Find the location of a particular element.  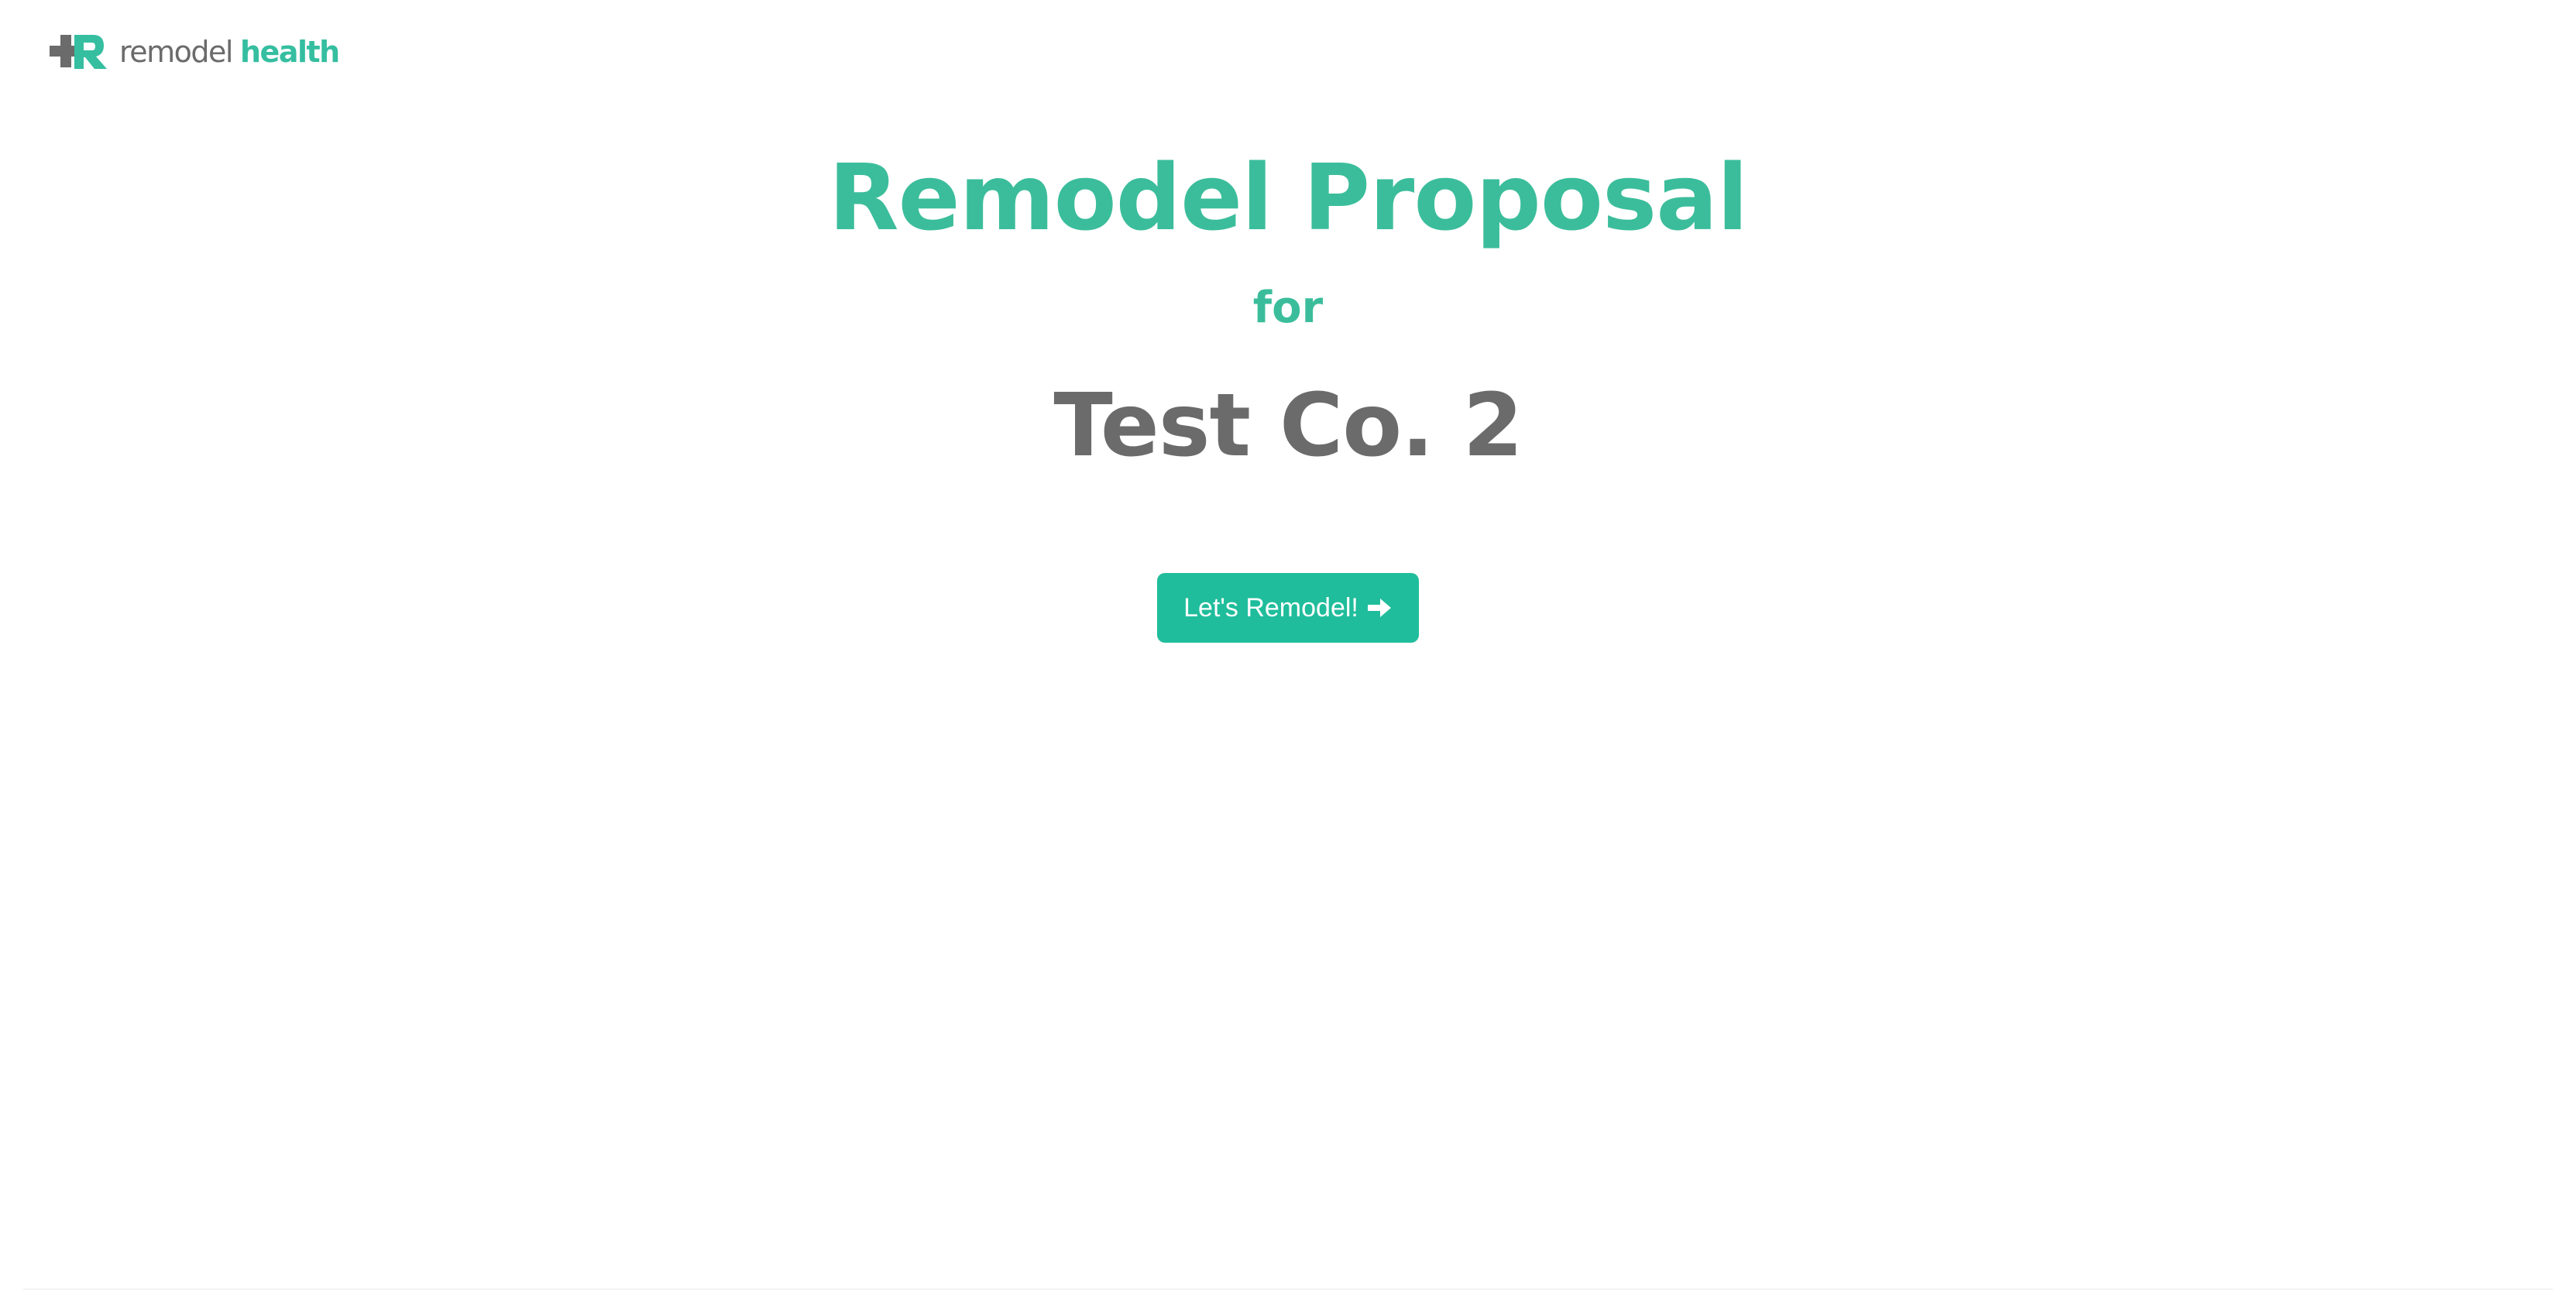

logo-wordmark: remodel health is located at coordinates (229, 52).